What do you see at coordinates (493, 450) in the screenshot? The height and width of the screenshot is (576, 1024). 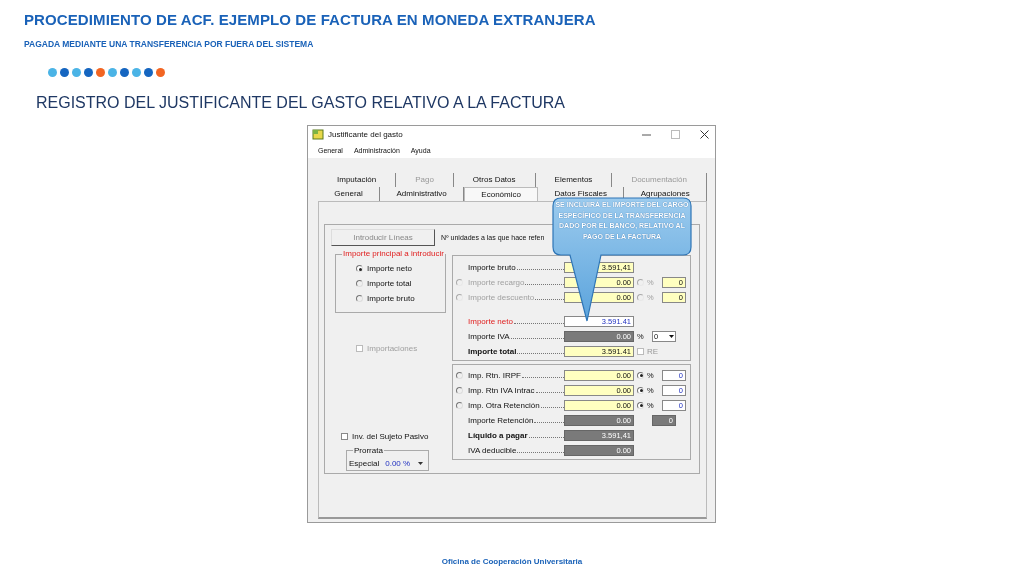 I see `field-label: IVA deducible` at bounding box center [493, 450].